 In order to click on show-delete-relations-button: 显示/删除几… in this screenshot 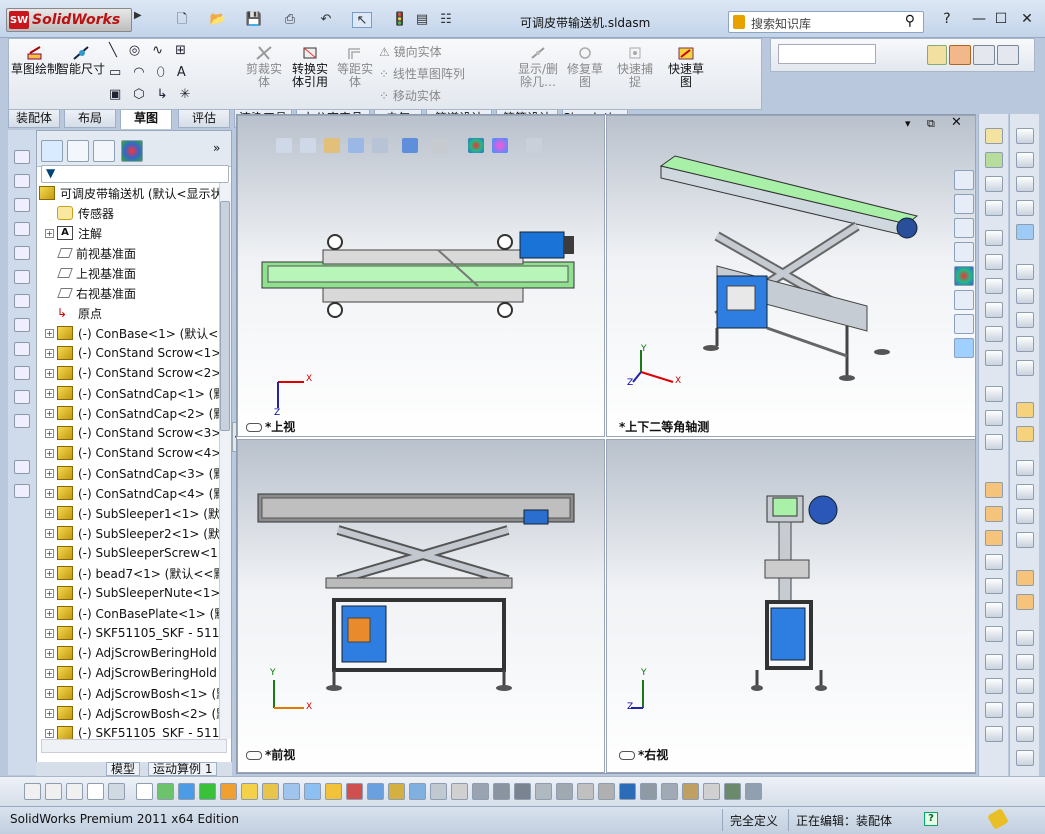, I will do `click(538, 74)`.